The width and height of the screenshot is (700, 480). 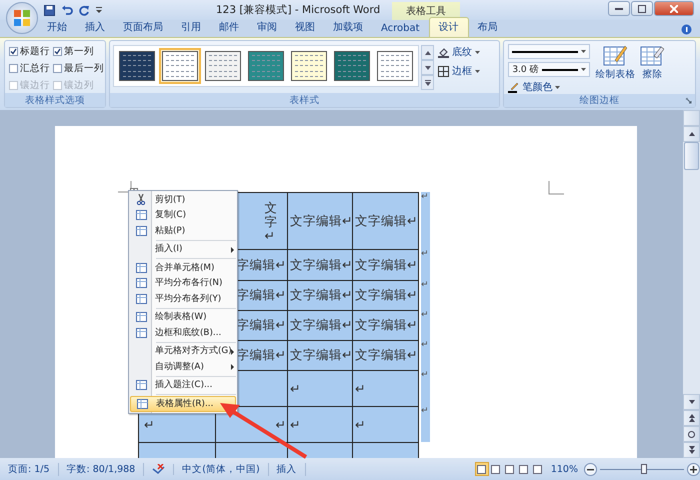 What do you see at coordinates (348, 27) in the screenshot?
I see `ribbon-tab: 加载项` at bounding box center [348, 27].